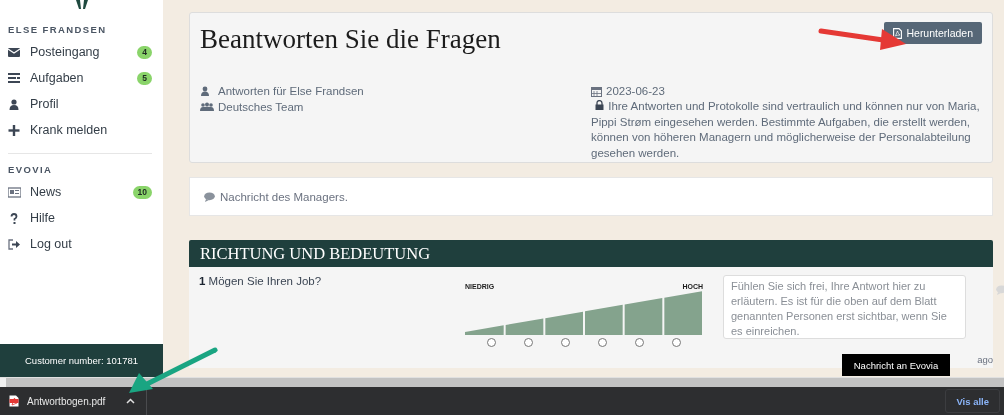 The height and width of the screenshot is (415, 1004). Describe the element at coordinates (291, 91) in the screenshot. I see `meta-text: Antworten für Else Frandsen` at that location.